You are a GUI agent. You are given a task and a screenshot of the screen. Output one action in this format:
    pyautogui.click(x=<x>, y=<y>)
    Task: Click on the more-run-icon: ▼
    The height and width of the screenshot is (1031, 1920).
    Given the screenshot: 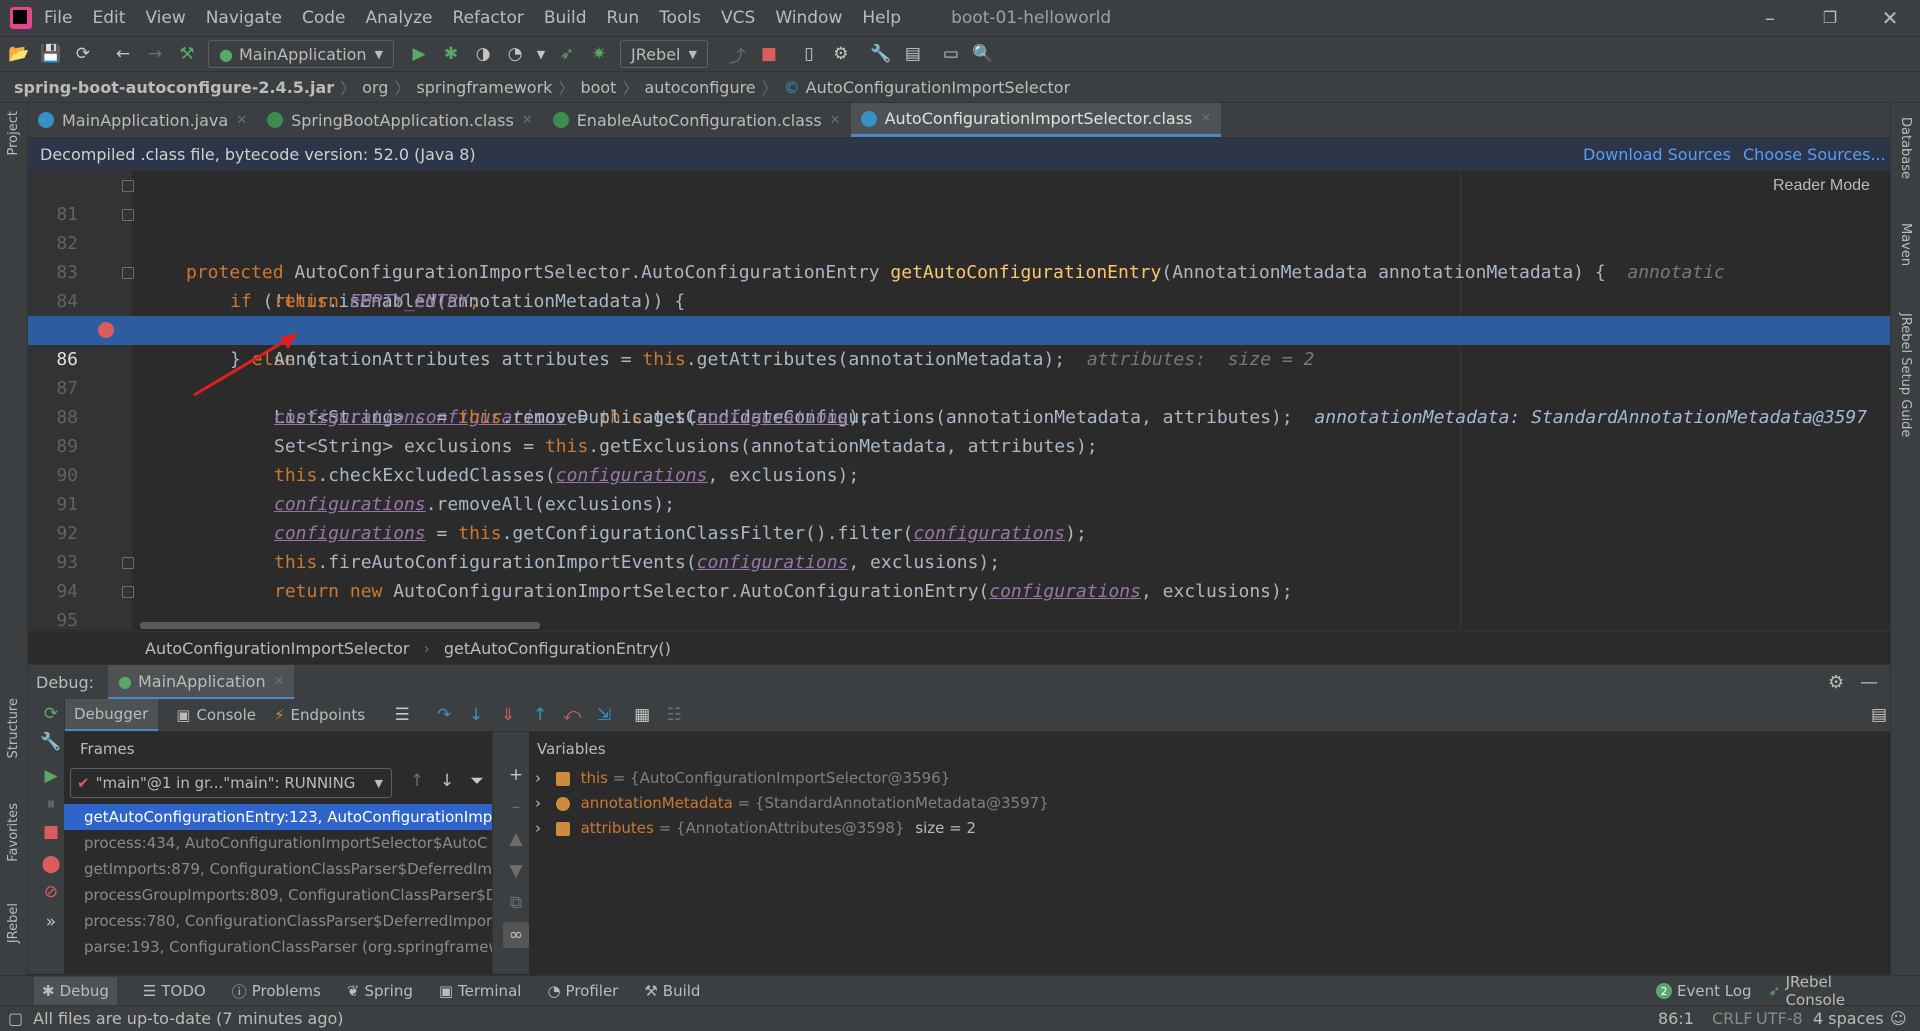 What is the action you would take?
    pyautogui.click(x=541, y=54)
    